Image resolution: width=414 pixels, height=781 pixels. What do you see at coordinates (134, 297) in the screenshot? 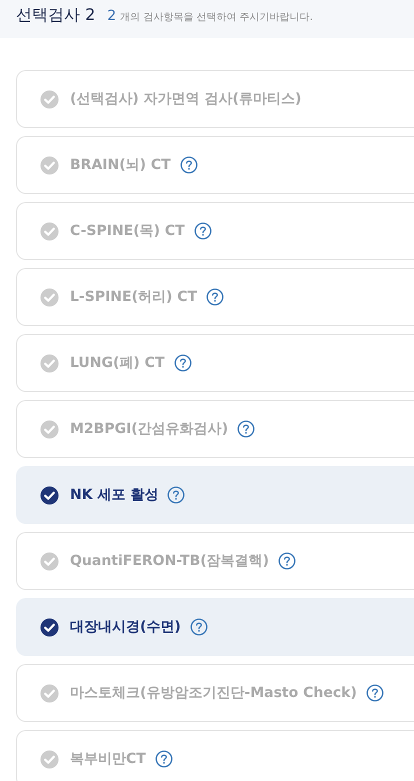
I see `option-label: L-SPINE(허리) CT` at bounding box center [134, 297].